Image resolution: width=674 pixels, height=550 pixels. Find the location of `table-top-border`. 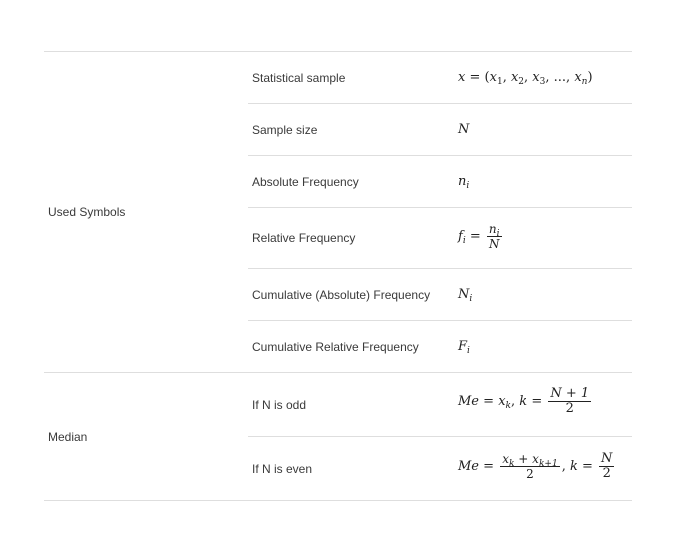

table-top-border is located at coordinates (338, 51).